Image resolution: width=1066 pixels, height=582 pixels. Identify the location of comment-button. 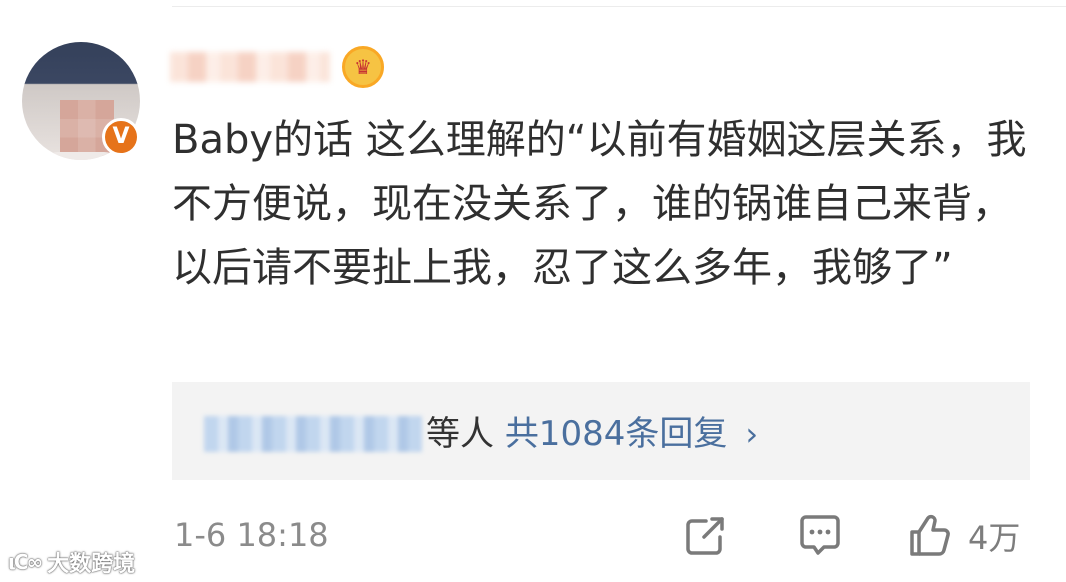
(820, 536).